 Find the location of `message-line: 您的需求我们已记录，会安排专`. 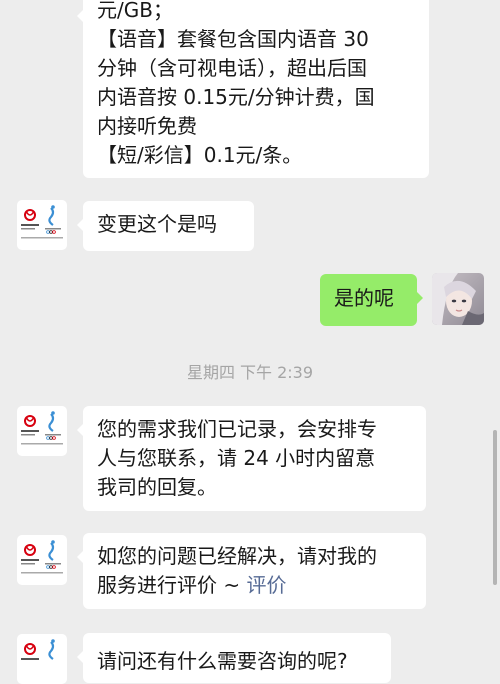

message-line: 您的需求我们已记录，会安排专 is located at coordinates (237, 429).